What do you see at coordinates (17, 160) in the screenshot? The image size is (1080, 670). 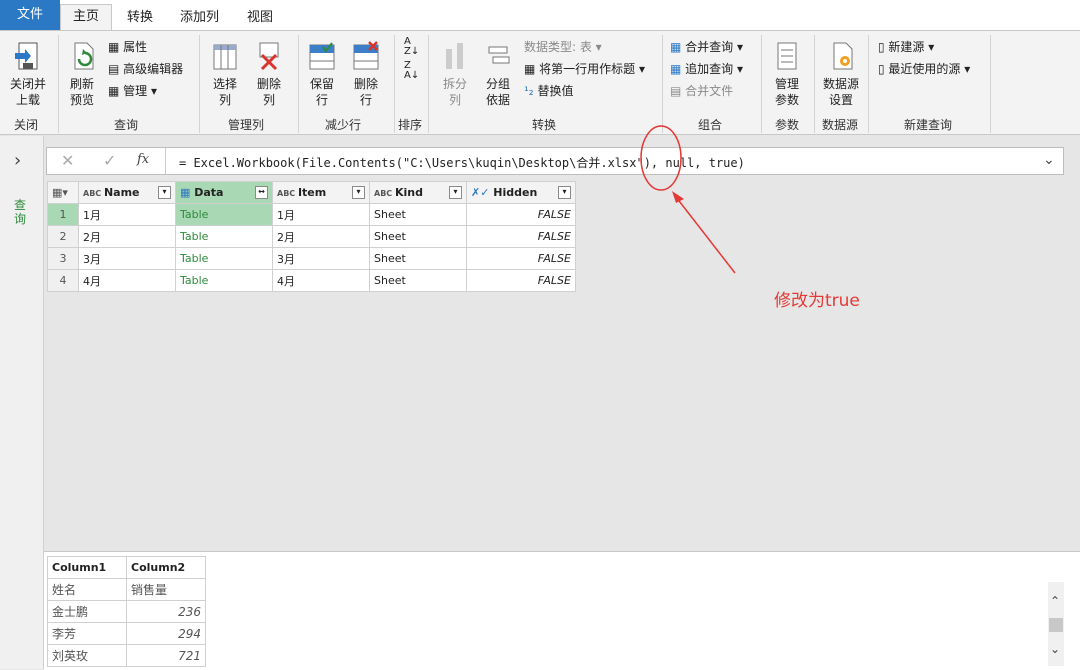 I see `expand-chevron-icon: ›` at bounding box center [17, 160].